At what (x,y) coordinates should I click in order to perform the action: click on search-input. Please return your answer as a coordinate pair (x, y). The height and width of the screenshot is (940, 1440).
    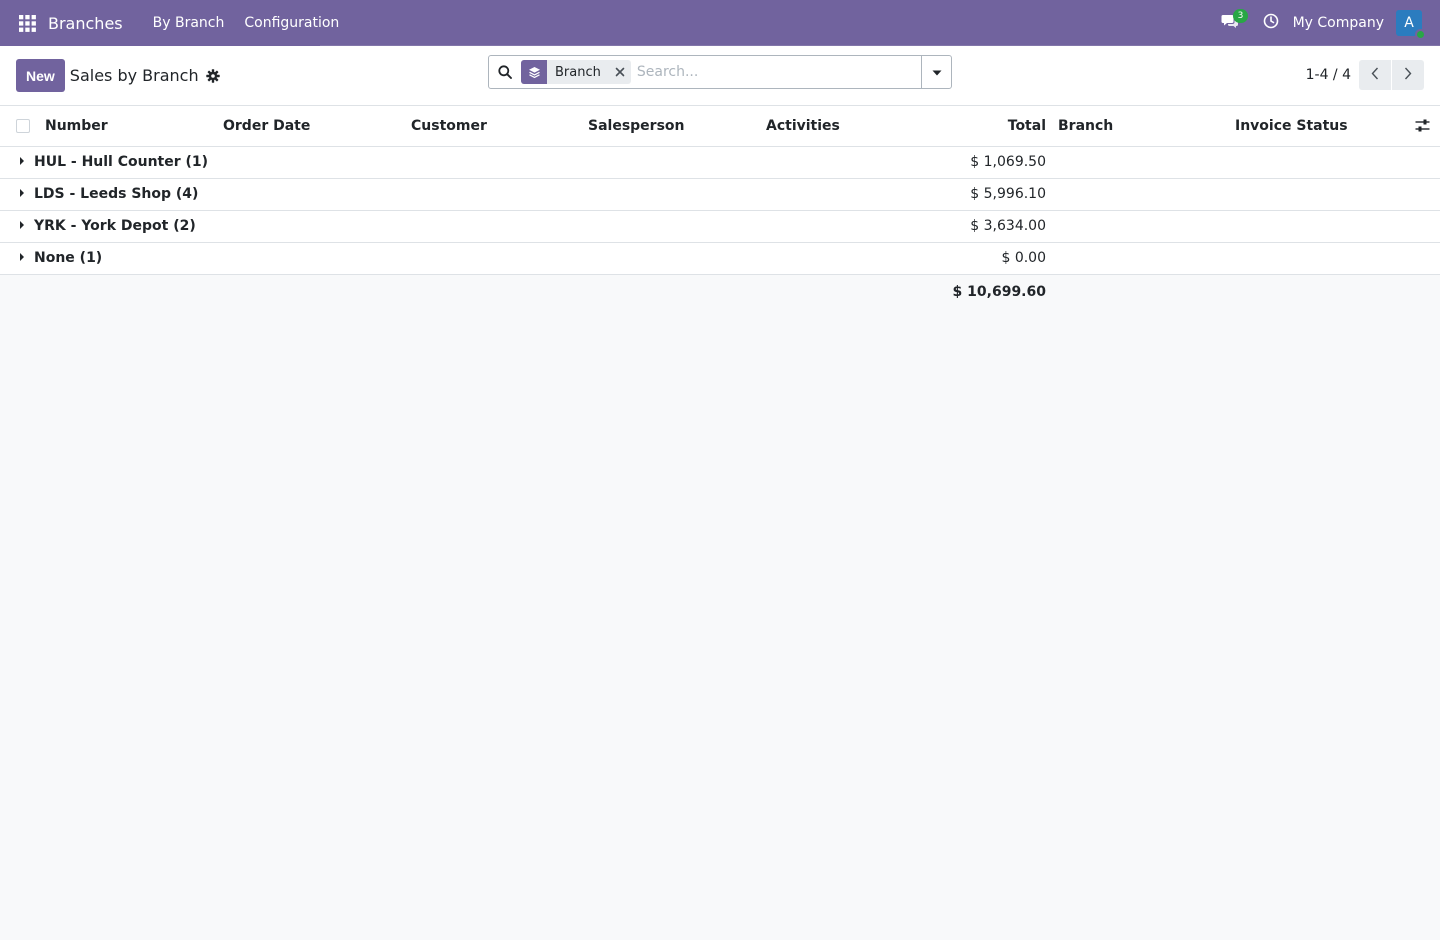
    Looking at the image, I should click on (778, 72).